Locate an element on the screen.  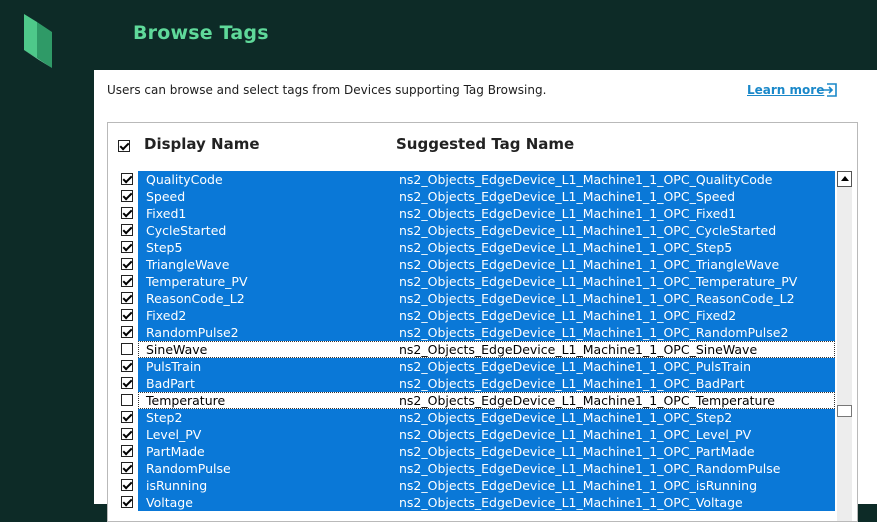
column-header-display-name: Display Name is located at coordinates (202, 144).